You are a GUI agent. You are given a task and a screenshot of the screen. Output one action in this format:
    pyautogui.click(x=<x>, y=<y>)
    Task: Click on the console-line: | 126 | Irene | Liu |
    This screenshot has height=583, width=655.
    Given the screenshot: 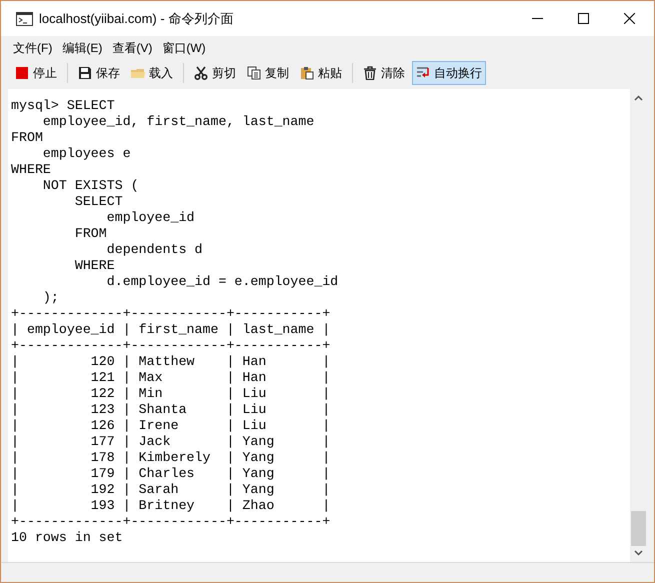 What is the action you would take?
    pyautogui.click(x=171, y=426)
    